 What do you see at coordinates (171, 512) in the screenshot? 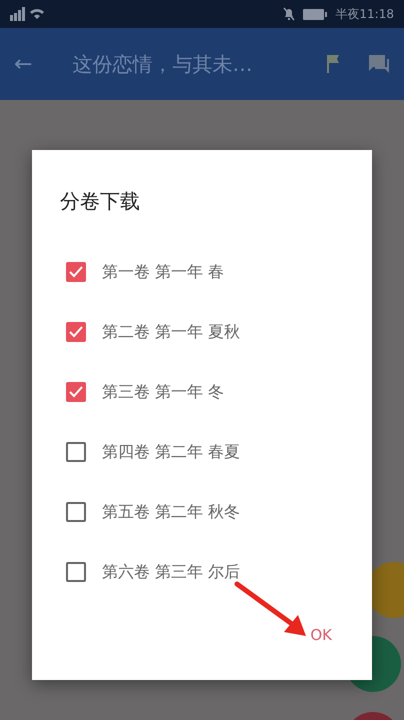
I see `option-label: 第五卷 第二年 秋冬` at bounding box center [171, 512].